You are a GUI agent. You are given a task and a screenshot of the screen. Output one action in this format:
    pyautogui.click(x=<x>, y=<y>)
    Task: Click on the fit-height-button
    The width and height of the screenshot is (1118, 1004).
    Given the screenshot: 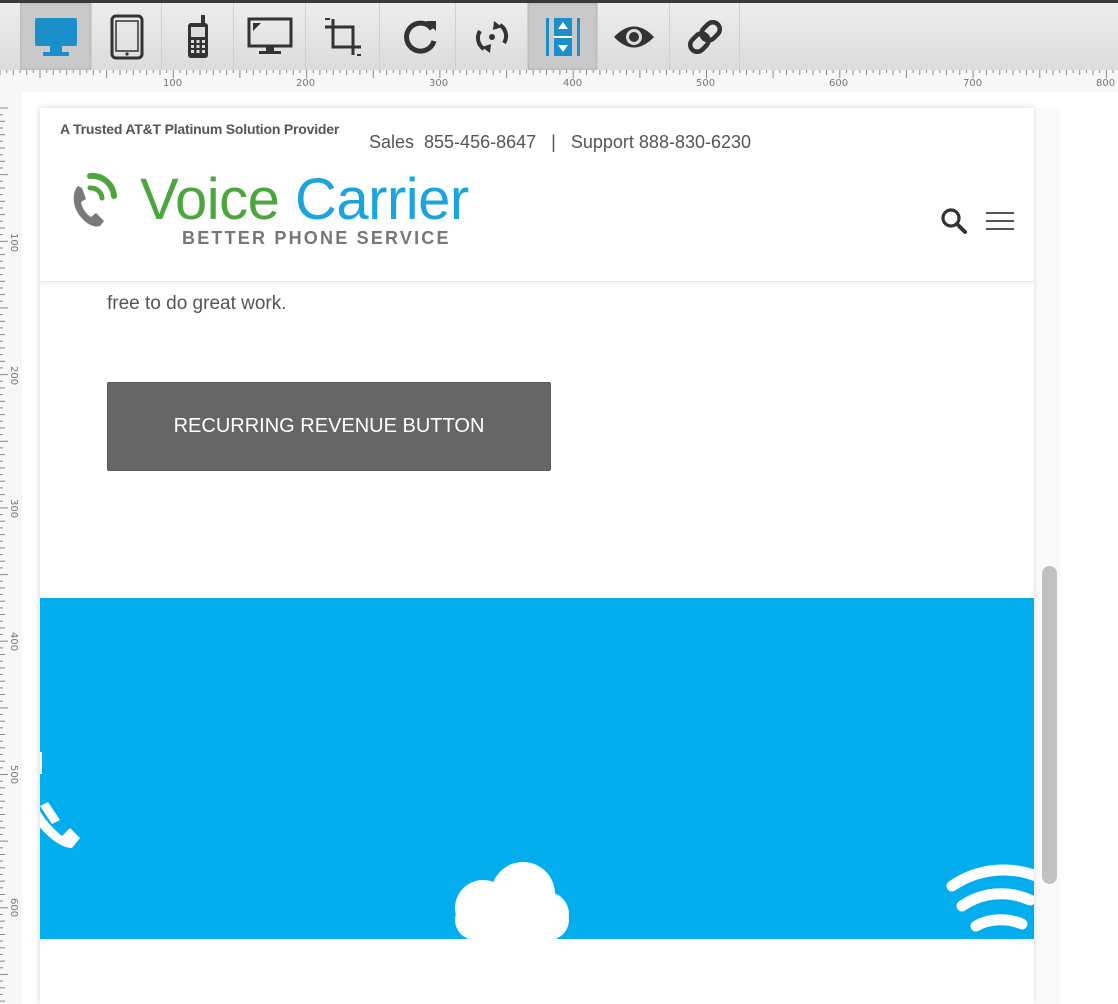 What is the action you would take?
    pyautogui.click(x=563, y=36)
    